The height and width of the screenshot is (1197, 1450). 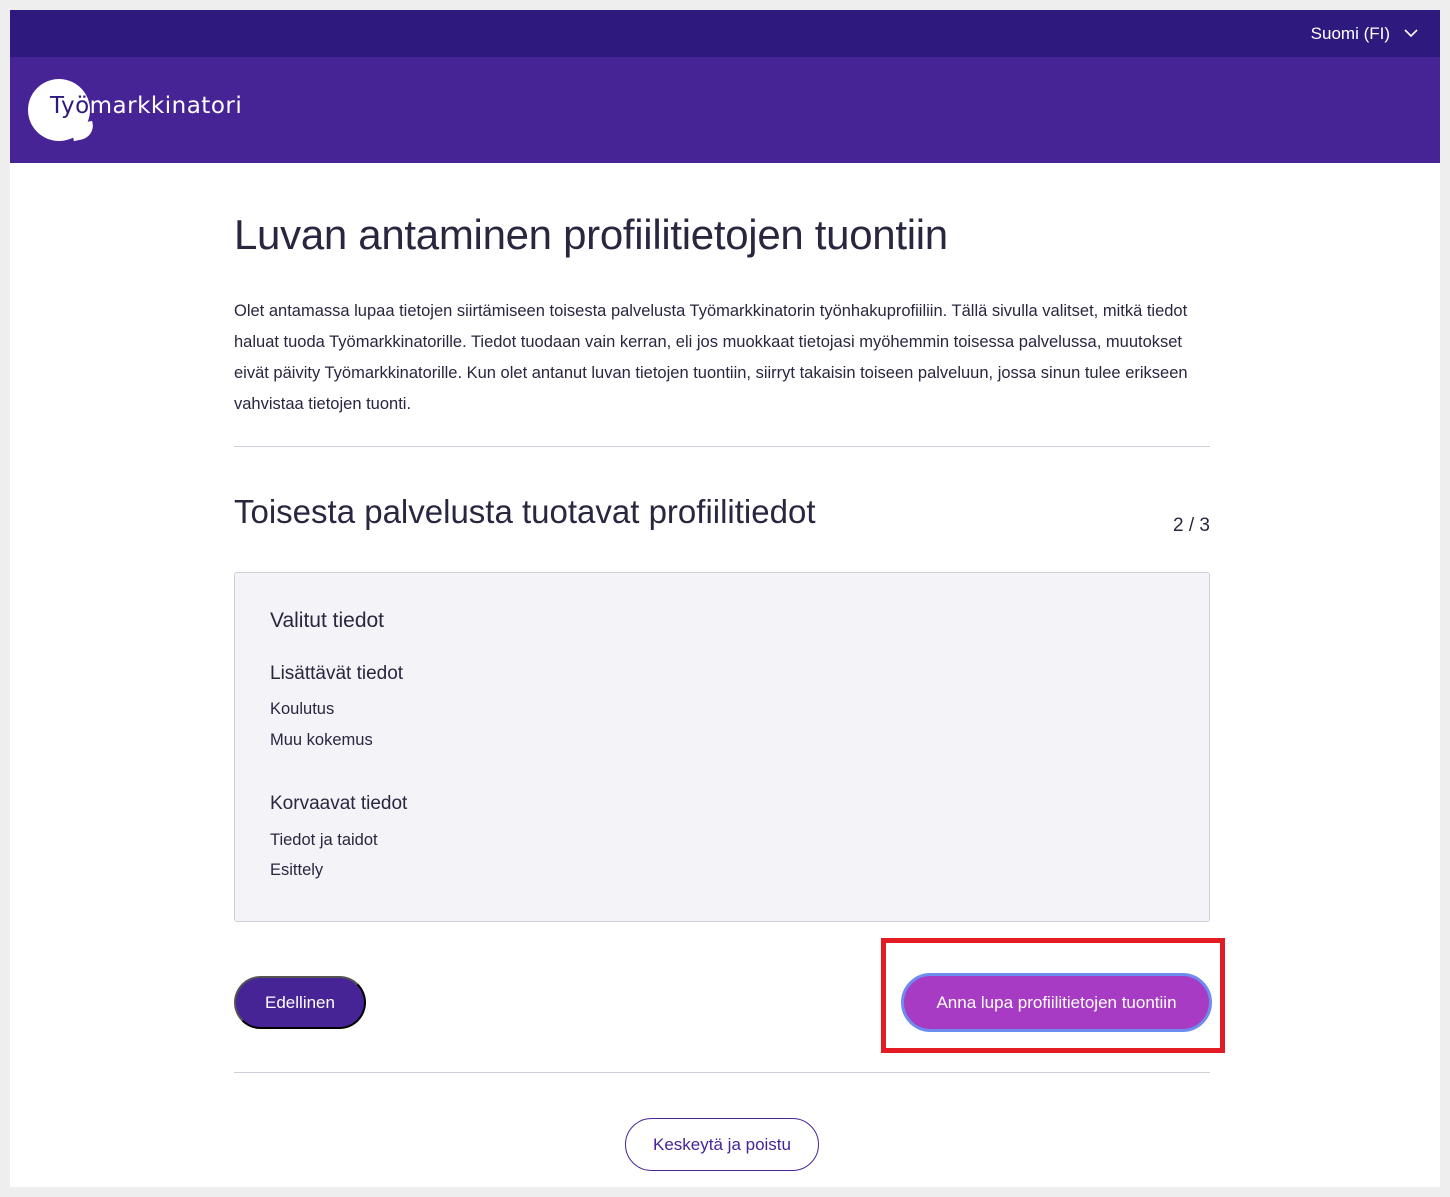 I want to click on logo-text: Työmarkkinatori, so click(x=146, y=106).